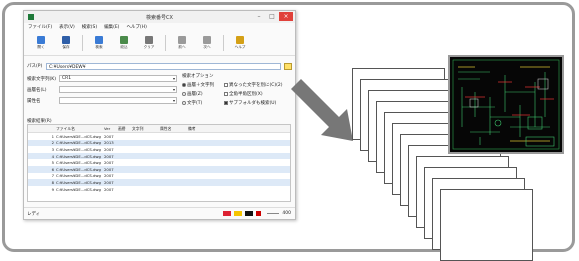 This screenshot has height=261, width=579. Describe the element at coordinates (111, 27) in the screenshot. I see `menu-edit: 編集(E)` at that location.